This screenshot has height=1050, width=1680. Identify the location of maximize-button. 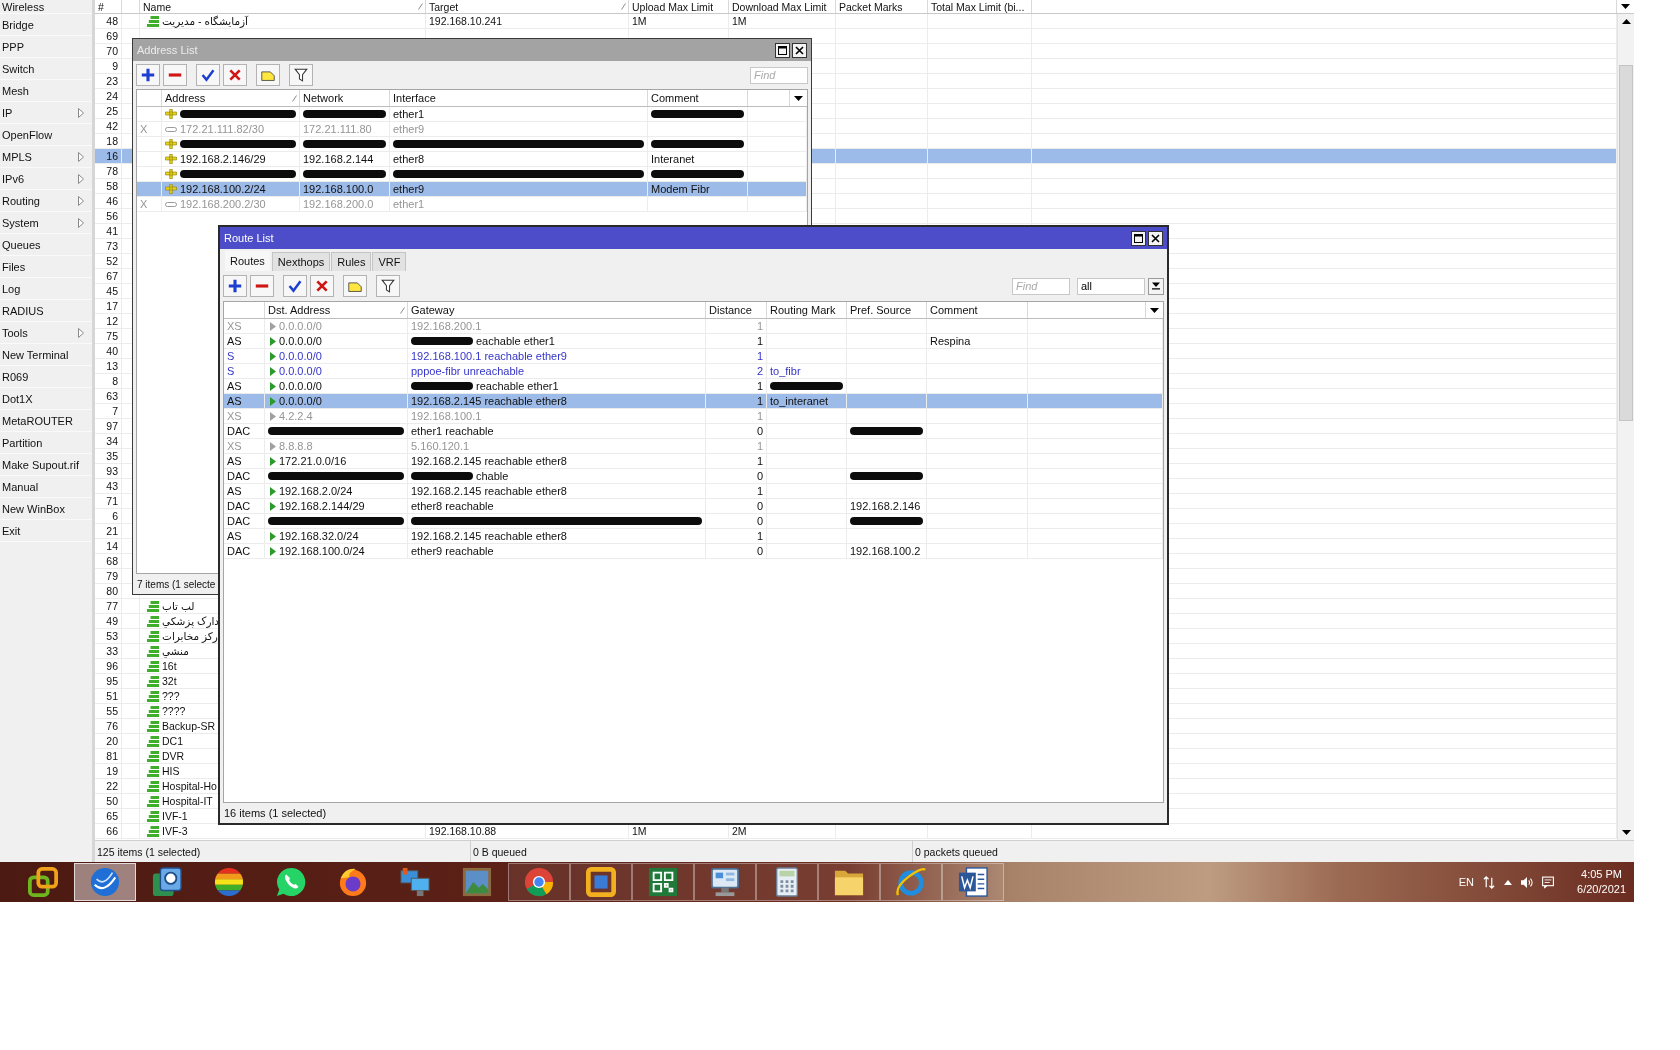
(782, 50).